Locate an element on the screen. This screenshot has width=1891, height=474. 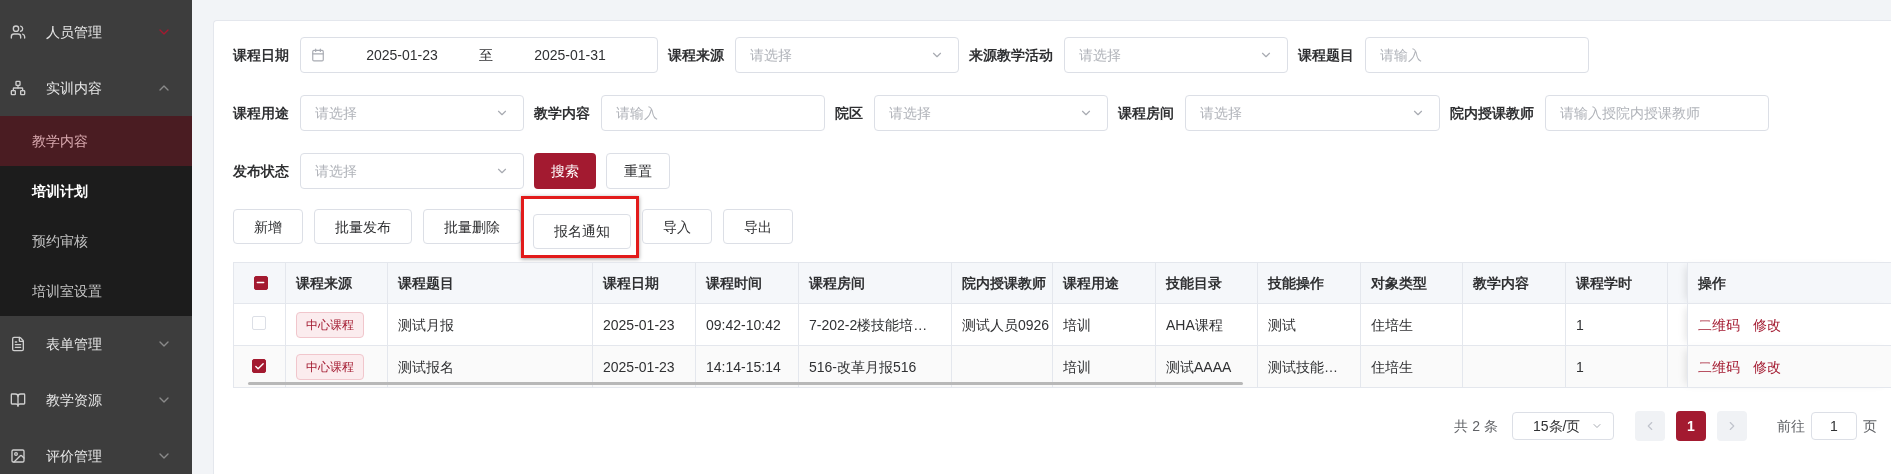
column-header: 院内授课教师 is located at coordinates (1002, 283).